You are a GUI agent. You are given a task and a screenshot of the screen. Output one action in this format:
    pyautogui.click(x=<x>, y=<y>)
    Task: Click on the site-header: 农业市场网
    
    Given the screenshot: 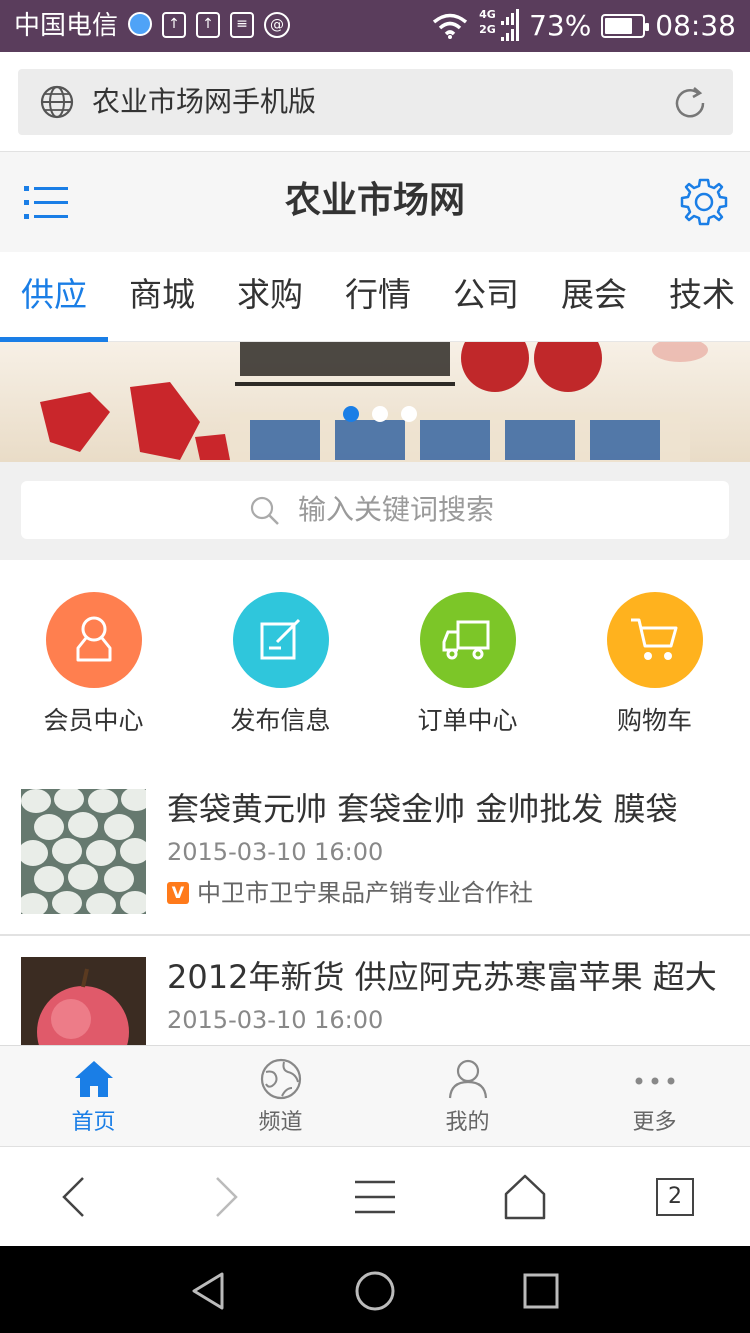 What is the action you would take?
    pyautogui.click(x=375, y=202)
    